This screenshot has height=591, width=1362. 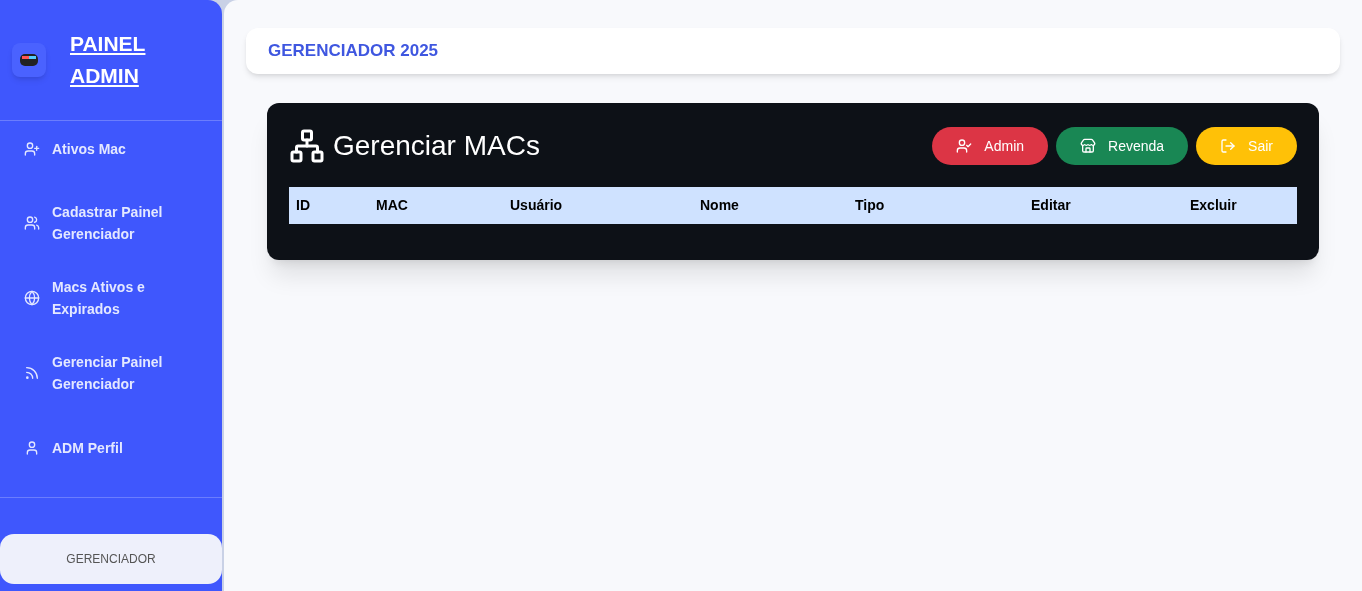 What do you see at coordinates (111, 222) in the screenshot?
I see `nav-item: Cadastrar Painel Gerenciador` at bounding box center [111, 222].